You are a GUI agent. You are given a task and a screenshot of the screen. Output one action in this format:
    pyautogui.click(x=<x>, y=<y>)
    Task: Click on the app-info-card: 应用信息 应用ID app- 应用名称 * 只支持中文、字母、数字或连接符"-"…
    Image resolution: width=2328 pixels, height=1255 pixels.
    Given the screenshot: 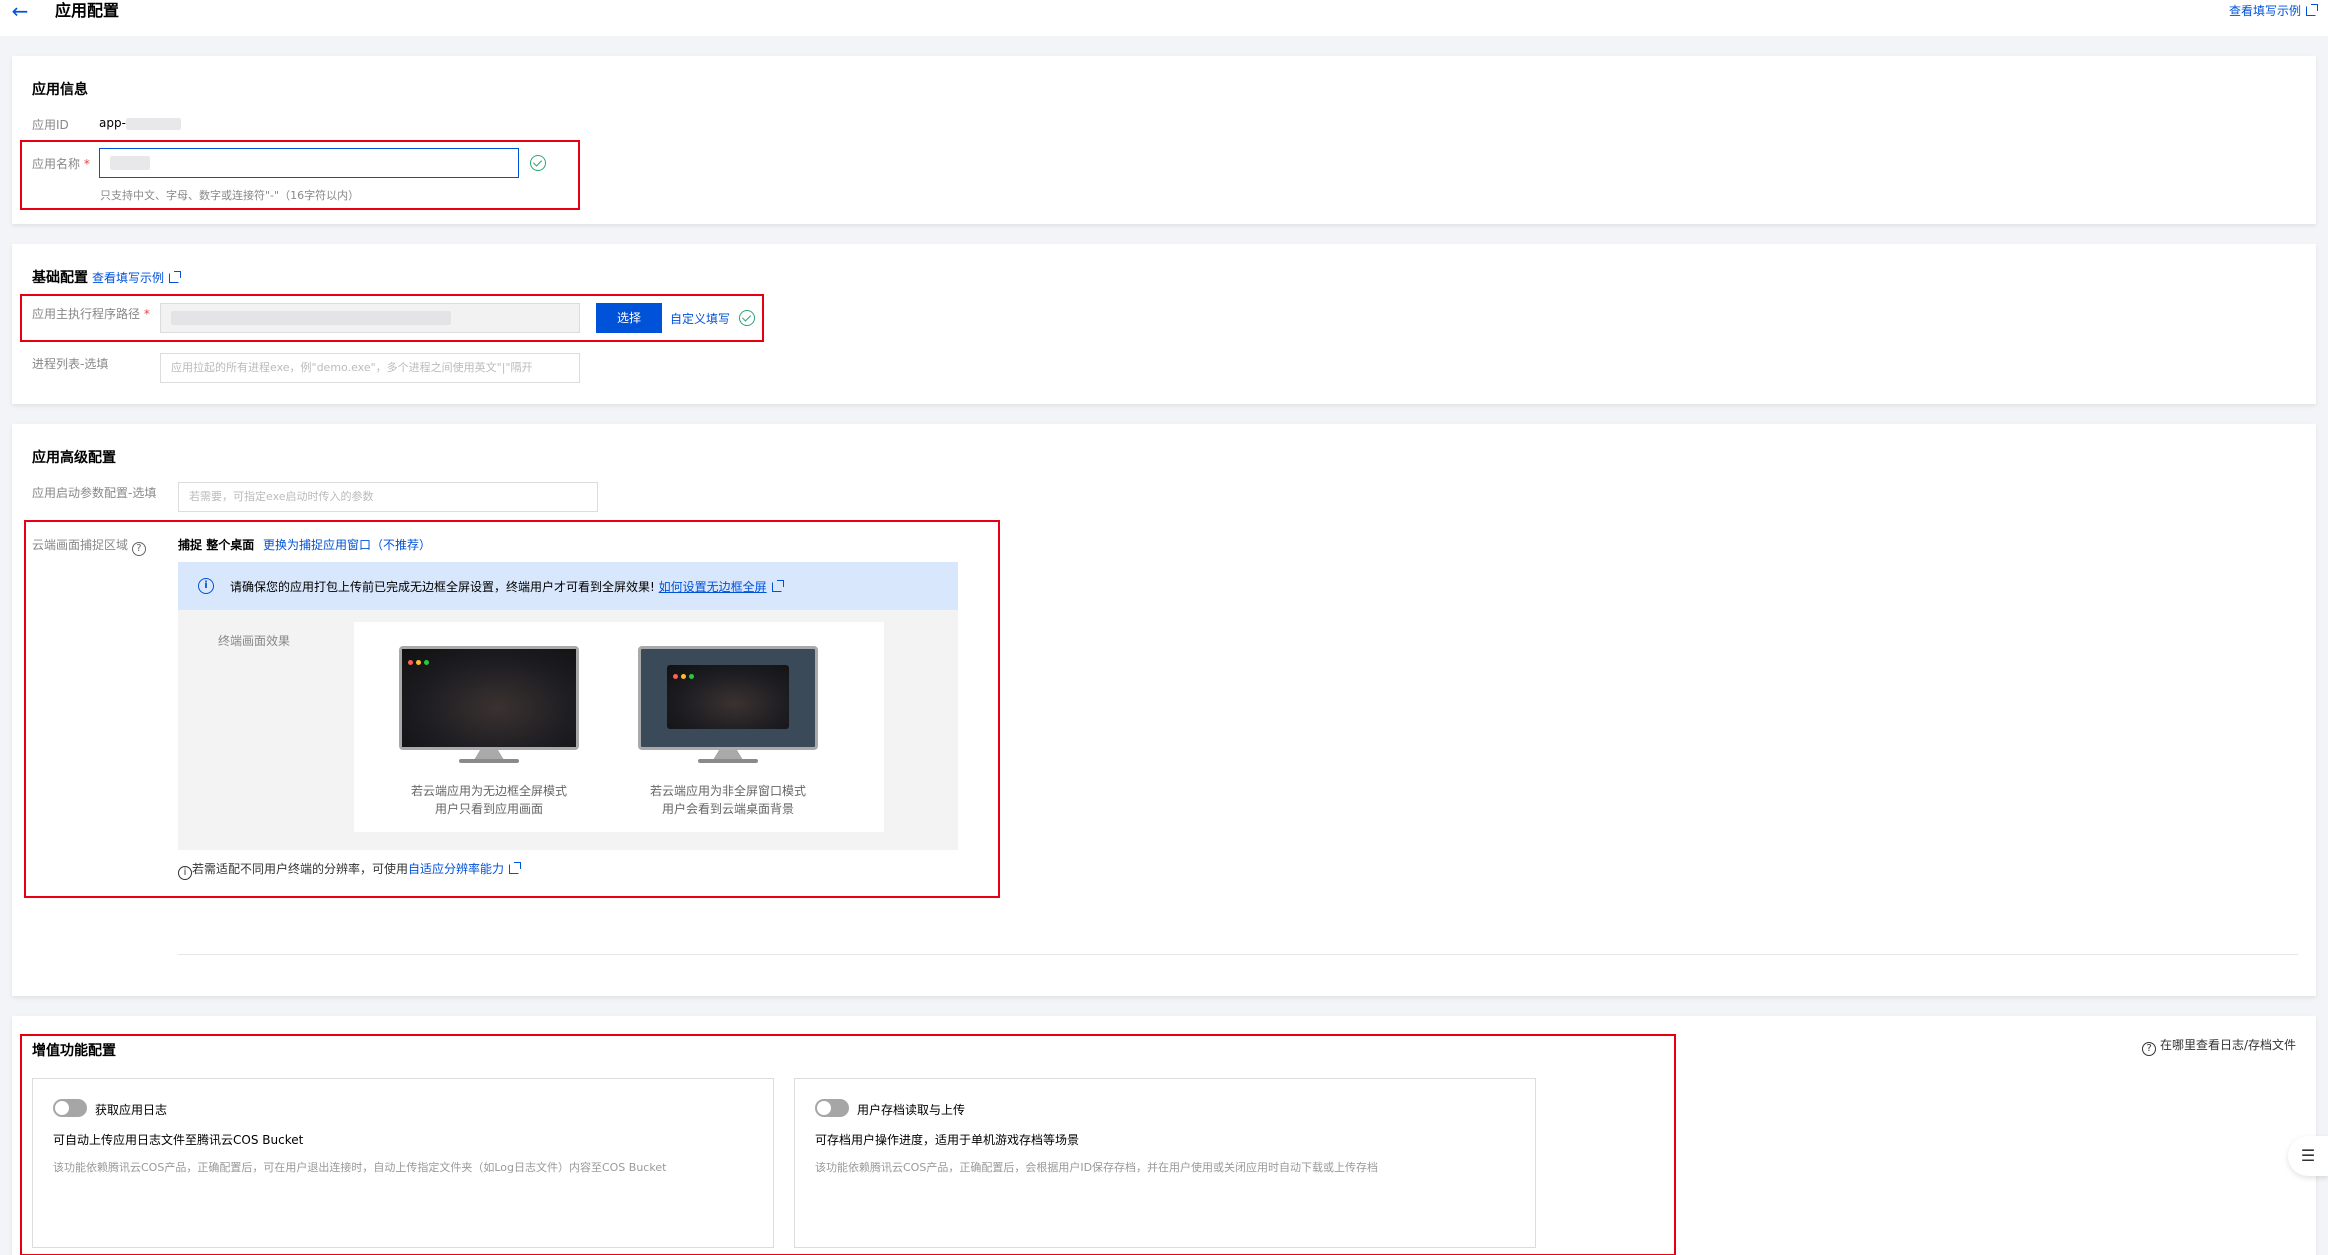 What is the action you would take?
    pyautogui.click(x=1164, y=140)
    